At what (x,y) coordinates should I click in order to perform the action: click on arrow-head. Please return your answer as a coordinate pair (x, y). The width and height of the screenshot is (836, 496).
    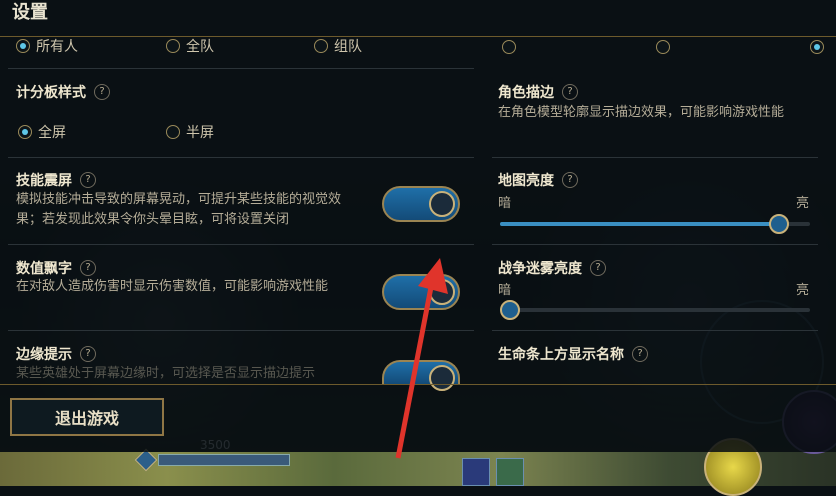
    Looking at the image, I should click on (433, 276).